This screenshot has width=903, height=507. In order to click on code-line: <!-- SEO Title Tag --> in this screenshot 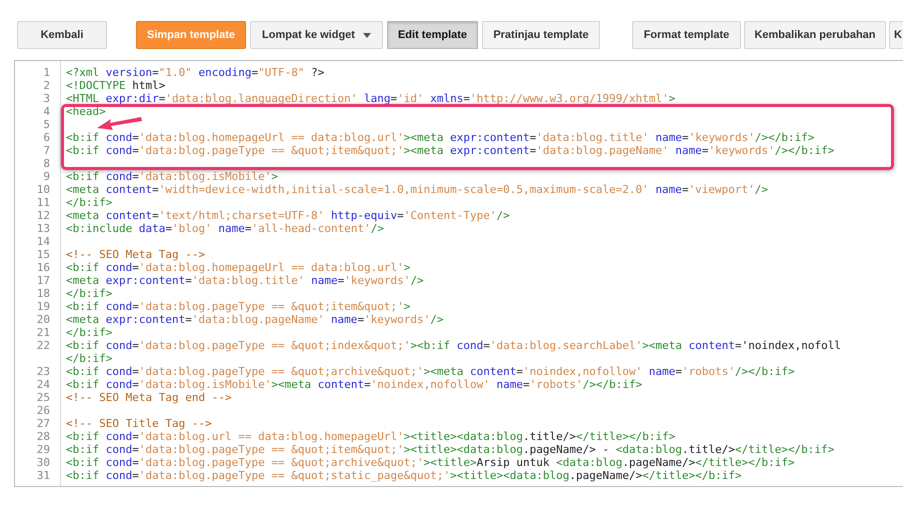, I will do `click(139, 423)`.